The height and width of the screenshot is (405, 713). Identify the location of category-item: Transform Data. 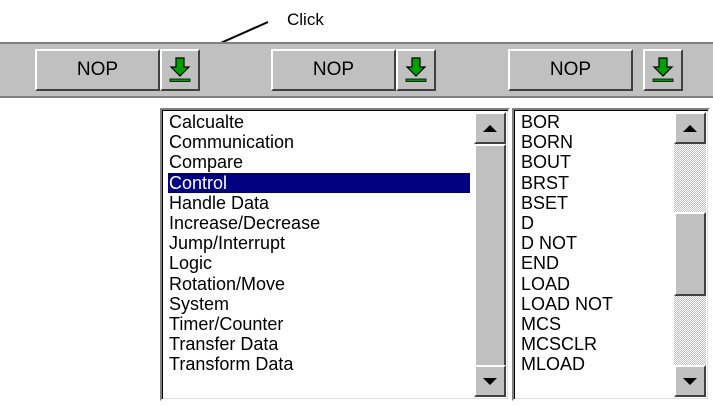
(319, 364).